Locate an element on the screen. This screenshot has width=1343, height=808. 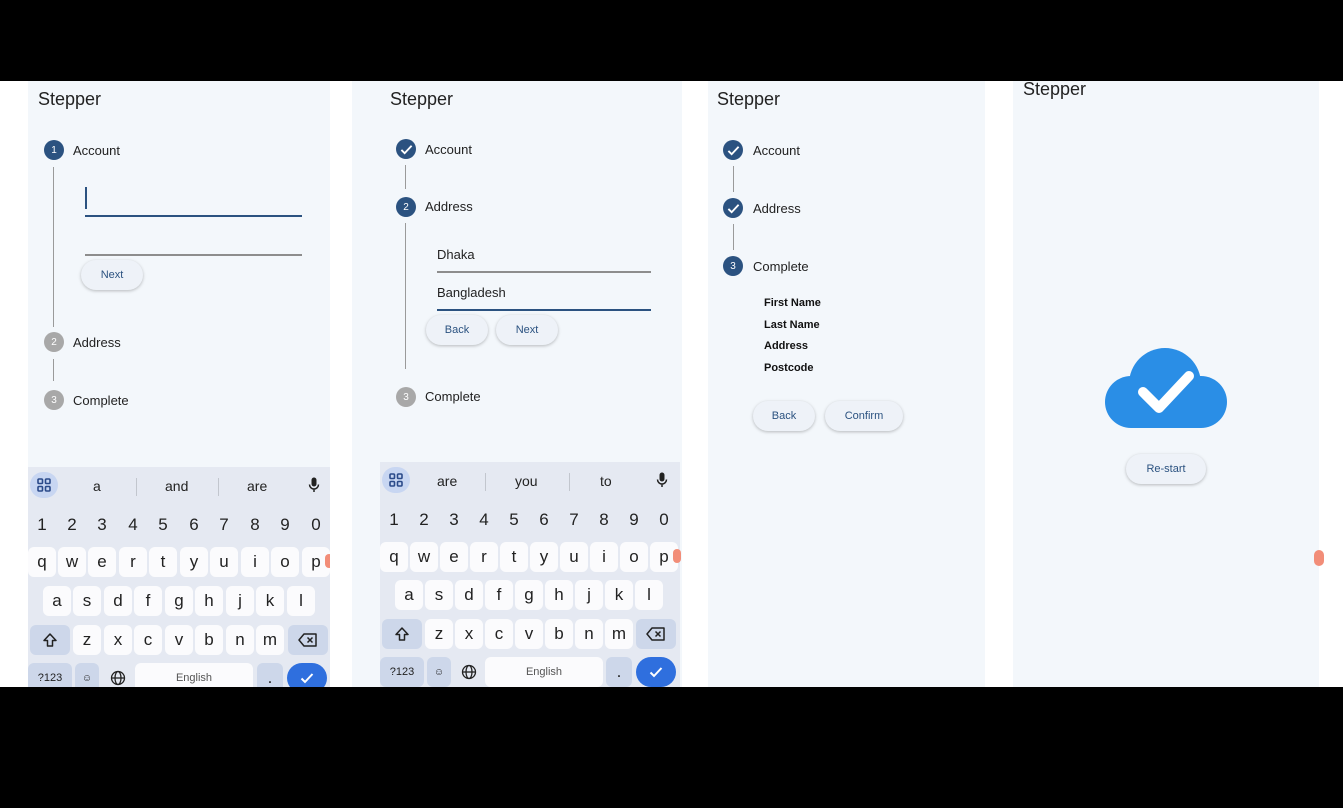
key: 9 is located at coordinates (634, 520).